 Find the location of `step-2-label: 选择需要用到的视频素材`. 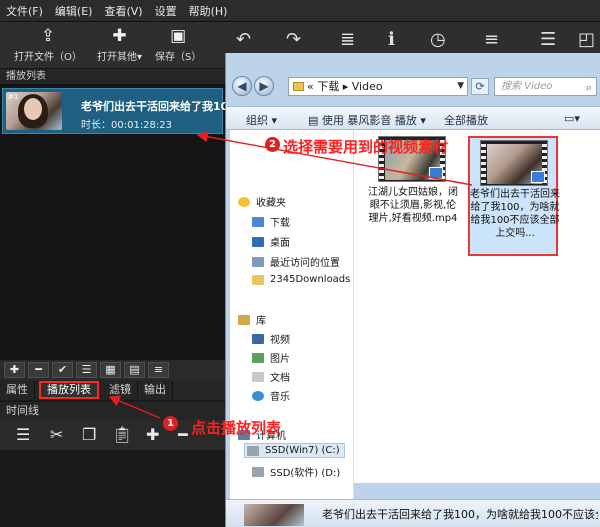

step-2-label: 选择需要用到的视频素材 is located at coordinates (366, 147).